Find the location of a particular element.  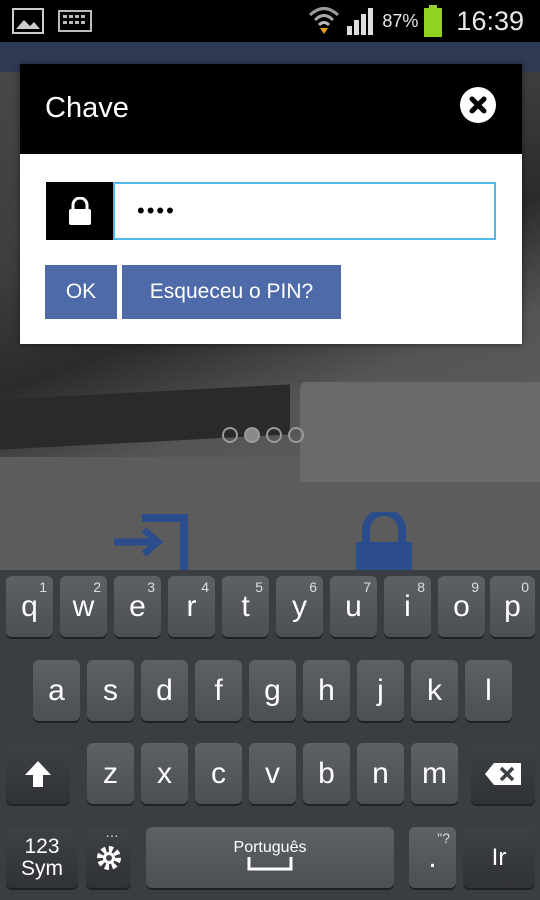

key-r: 4r is located at coordinates (191, 606).